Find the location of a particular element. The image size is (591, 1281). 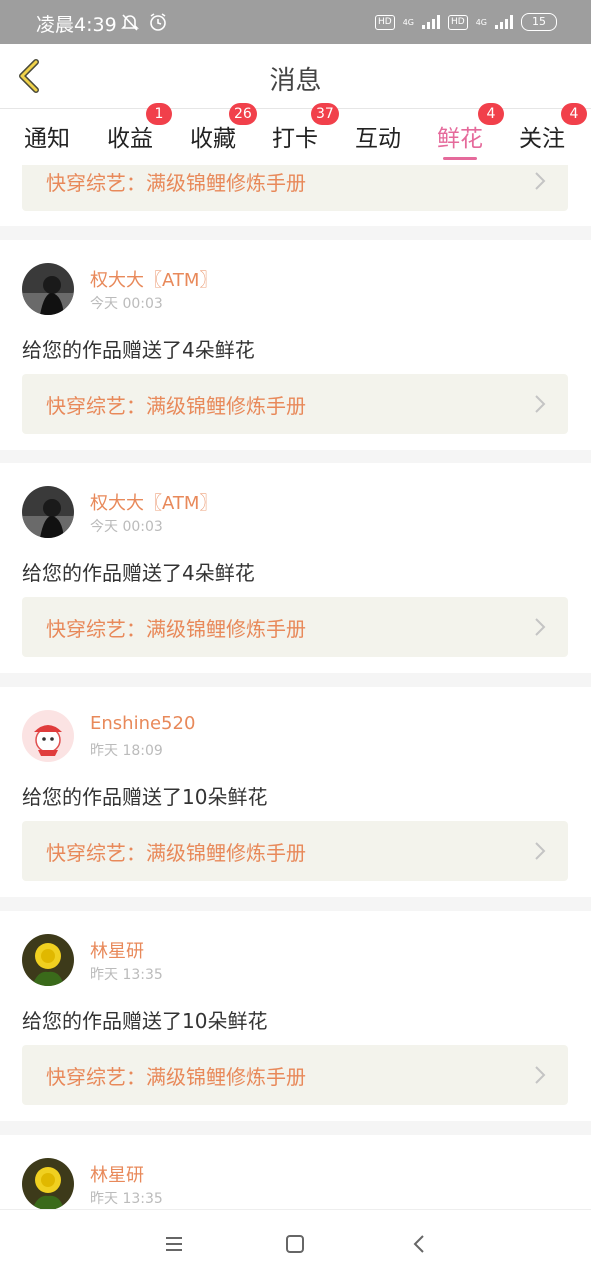

tab-label: 鲜花 is located at coordinates (460, 139).